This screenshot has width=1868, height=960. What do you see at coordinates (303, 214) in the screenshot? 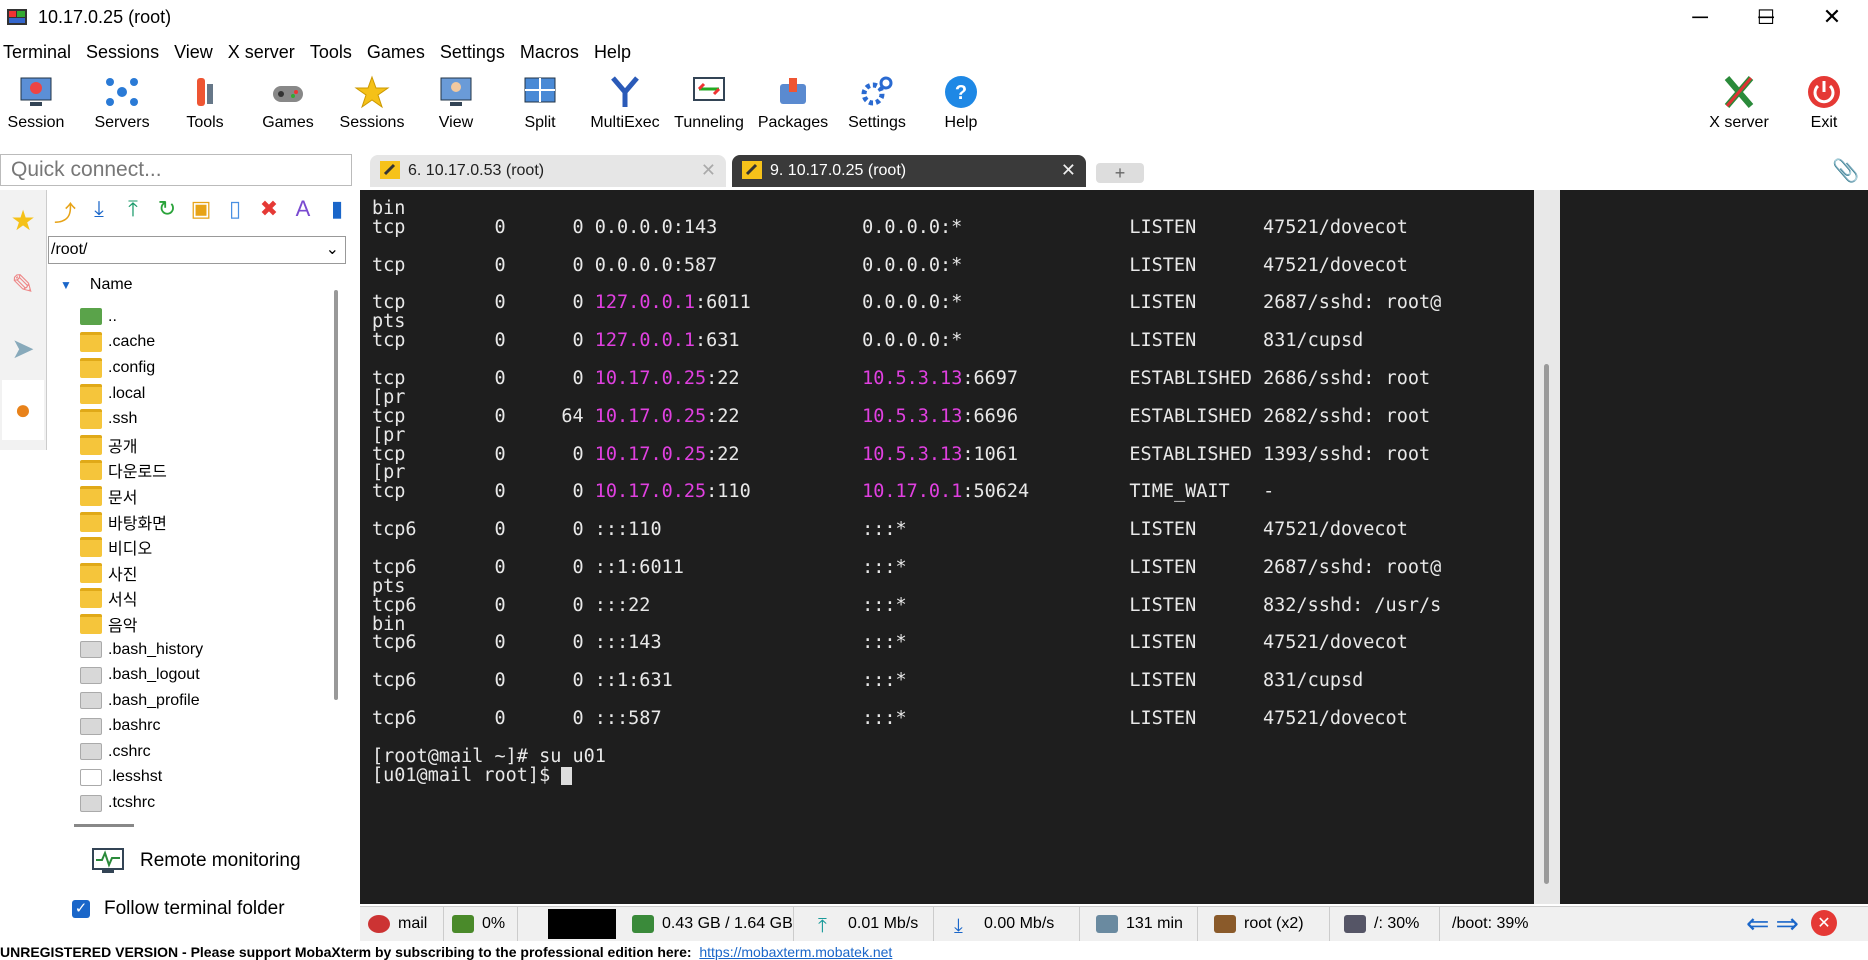
I see `rename-icon: A` at bounding box center [303, 214].